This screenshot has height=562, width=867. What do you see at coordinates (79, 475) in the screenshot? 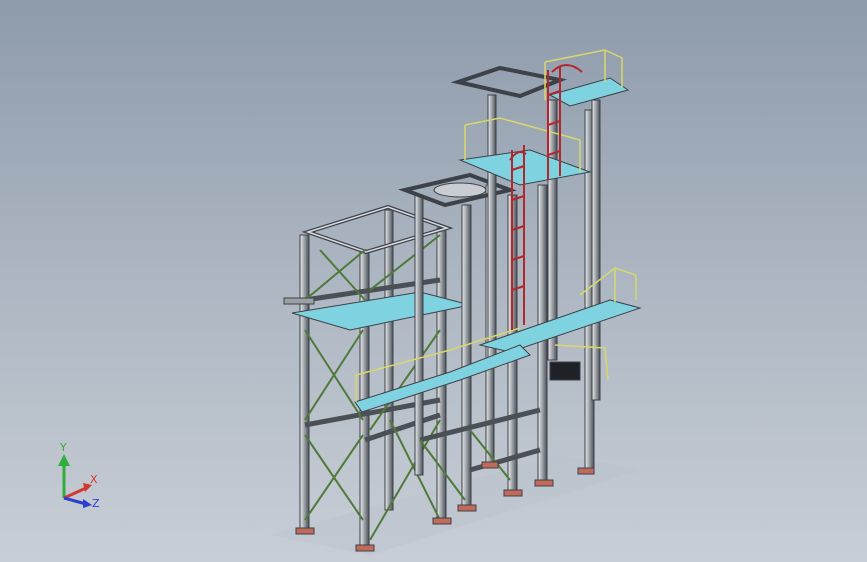
I see `coordinate-triad: Y X Z` at bounding box center [79, 475].